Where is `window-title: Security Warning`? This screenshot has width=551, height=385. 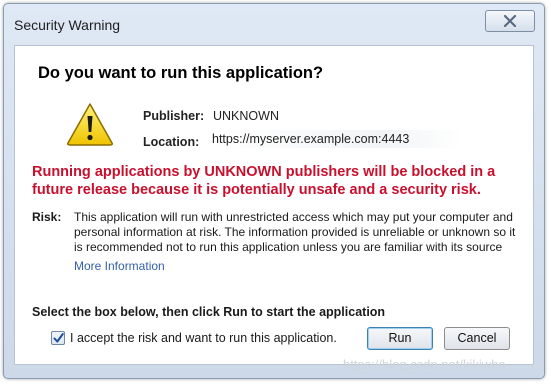 window-title: Security Warning is located at coordinates (67, 25).